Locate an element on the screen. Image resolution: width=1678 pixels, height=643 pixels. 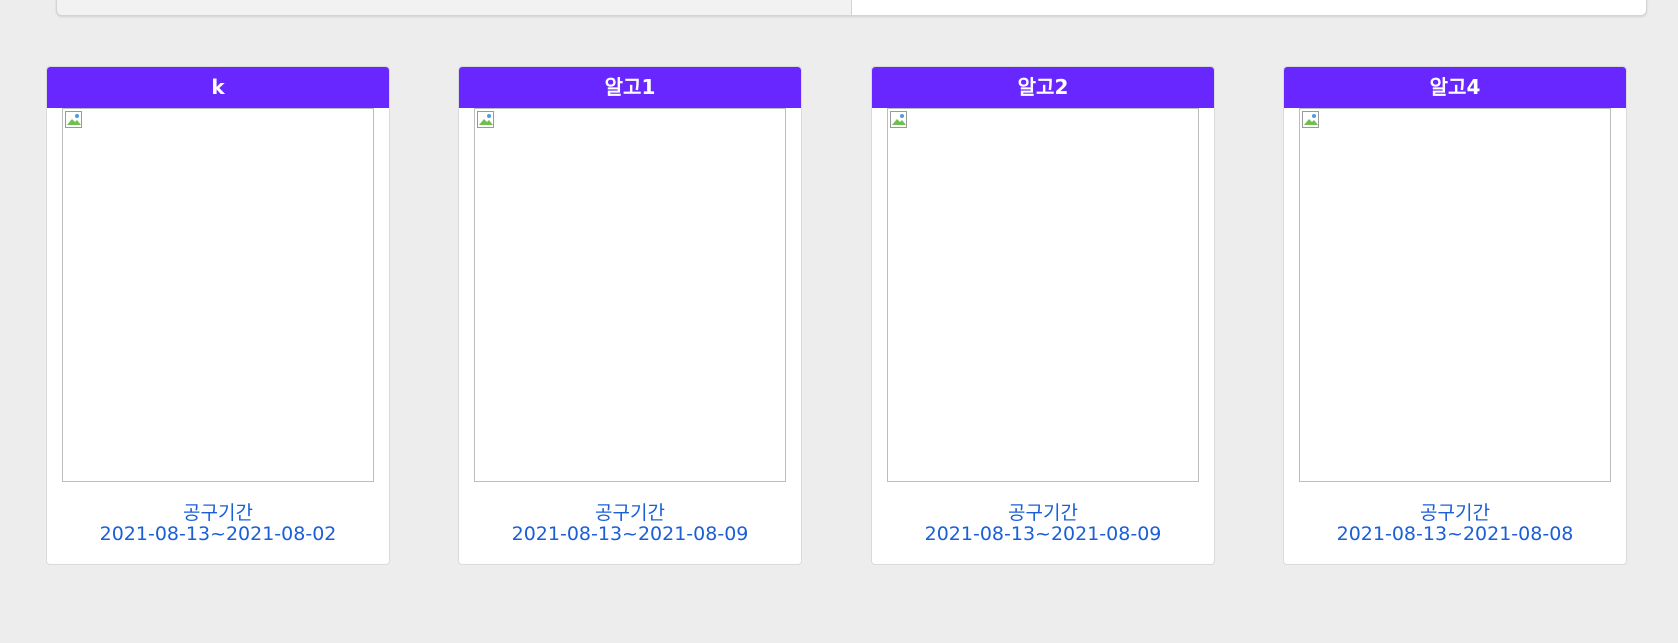
card-period-info: 공구기간 2021-08-13~2021-08-08 is located at coordinates (1455, 524).